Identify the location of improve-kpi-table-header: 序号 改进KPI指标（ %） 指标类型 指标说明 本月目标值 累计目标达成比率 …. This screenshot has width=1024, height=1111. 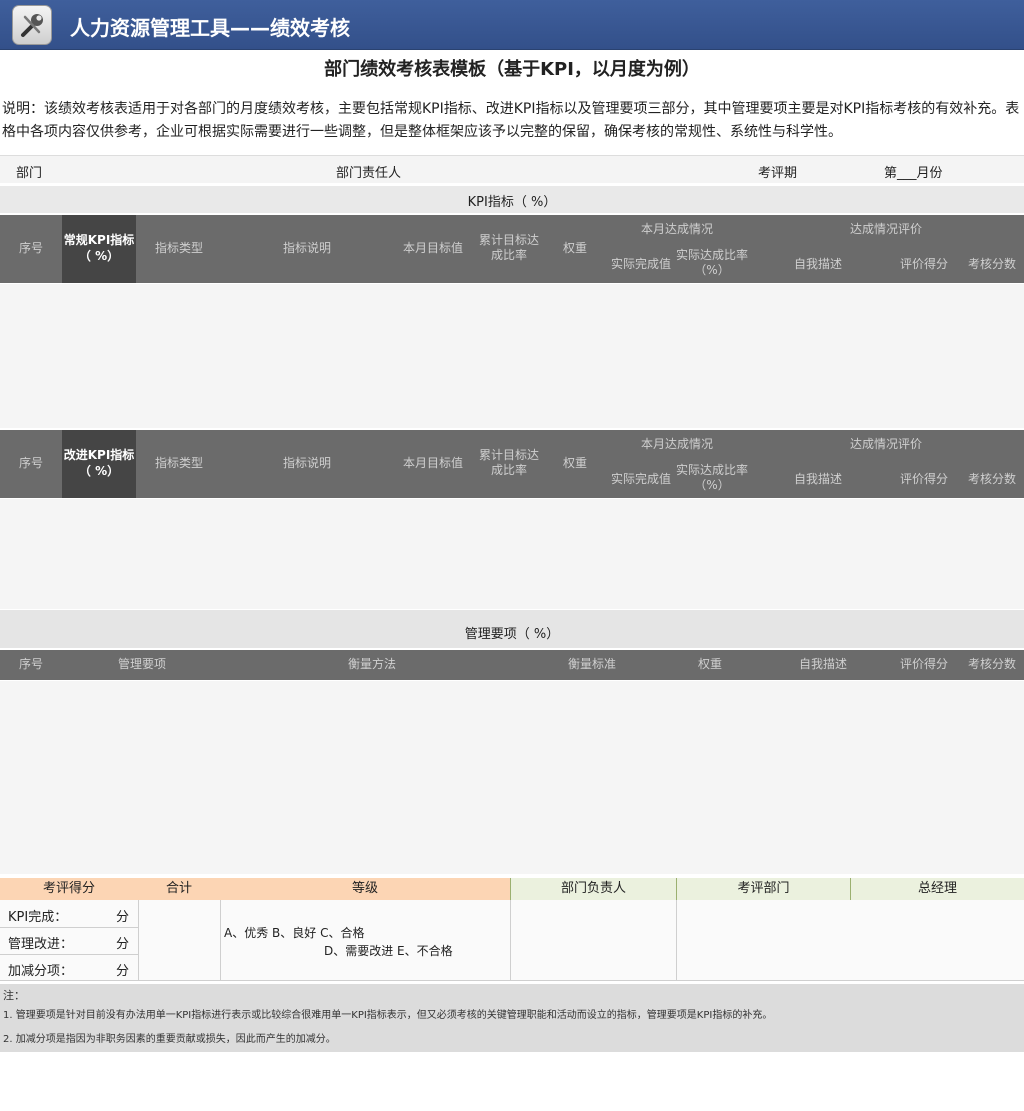
(512, 464).